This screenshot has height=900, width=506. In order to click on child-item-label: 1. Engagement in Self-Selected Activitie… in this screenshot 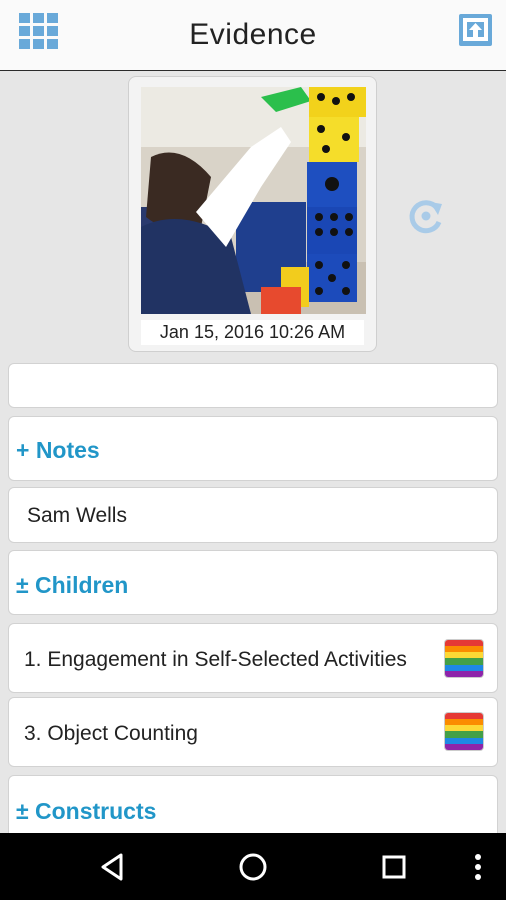, I will do `click(215, 659)`.